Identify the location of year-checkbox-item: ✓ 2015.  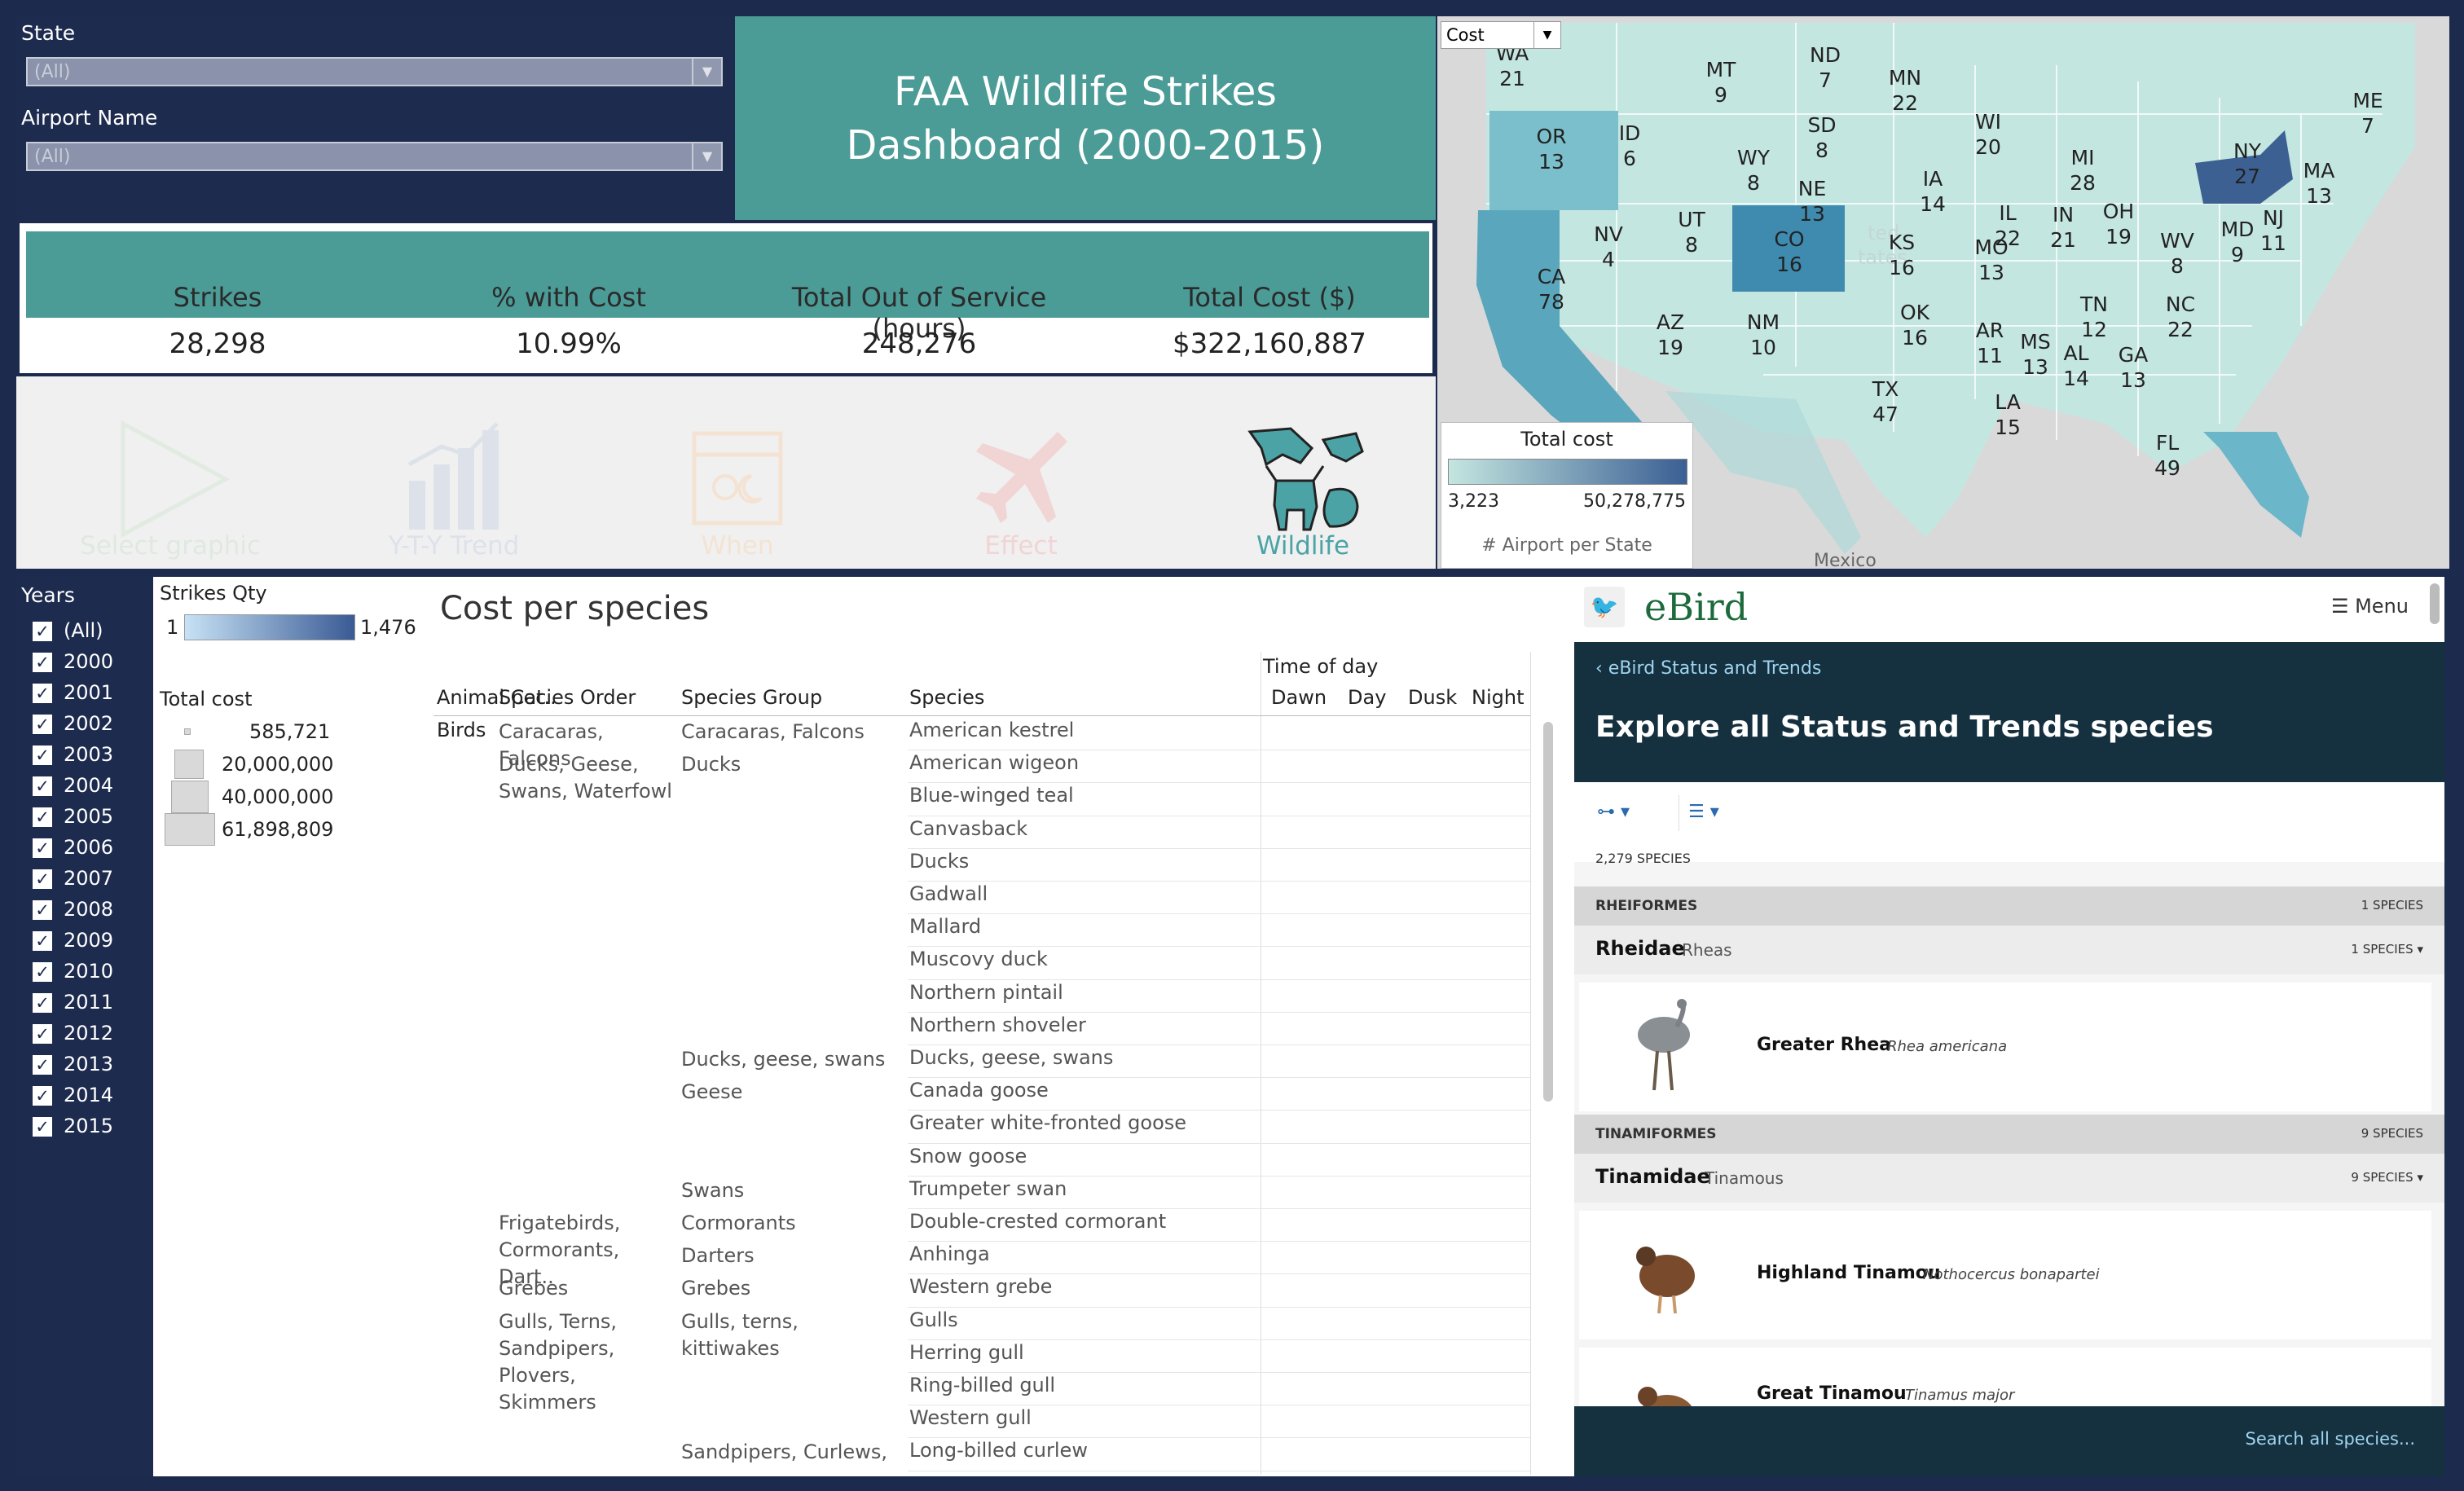
(73, 1127).